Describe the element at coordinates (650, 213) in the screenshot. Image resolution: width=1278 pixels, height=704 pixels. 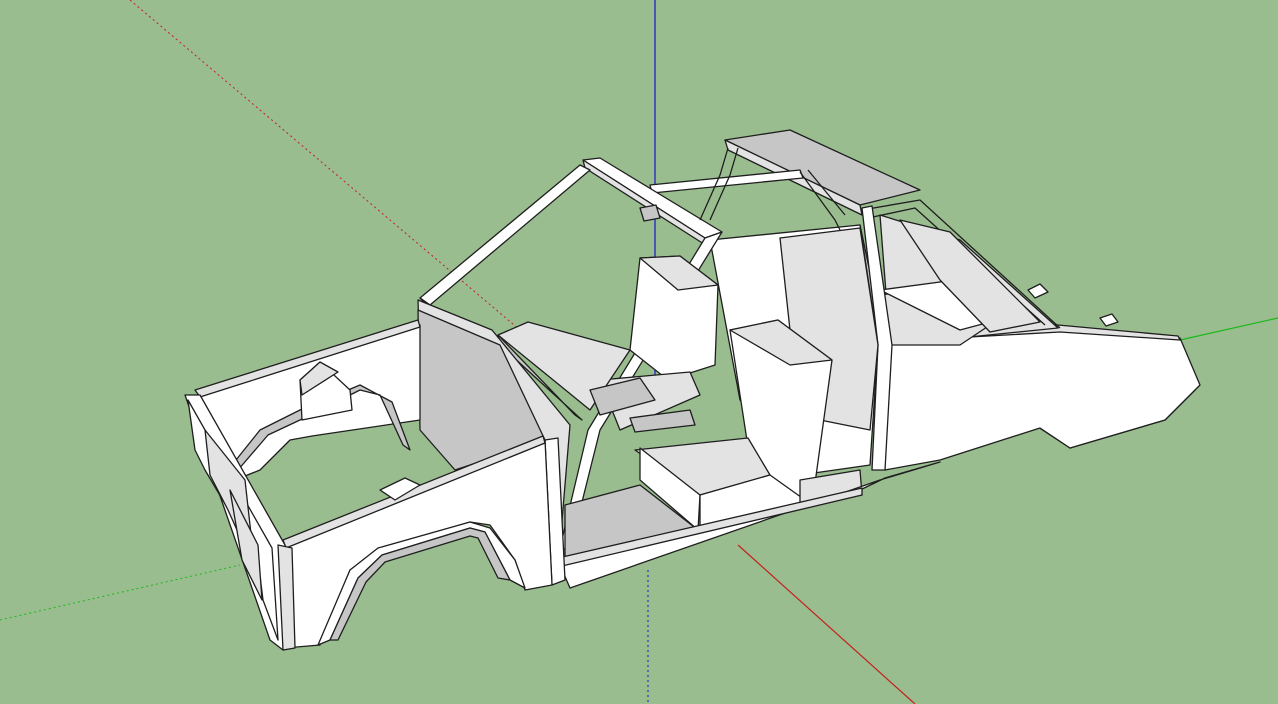
I see `rearview-mirror` at that location.